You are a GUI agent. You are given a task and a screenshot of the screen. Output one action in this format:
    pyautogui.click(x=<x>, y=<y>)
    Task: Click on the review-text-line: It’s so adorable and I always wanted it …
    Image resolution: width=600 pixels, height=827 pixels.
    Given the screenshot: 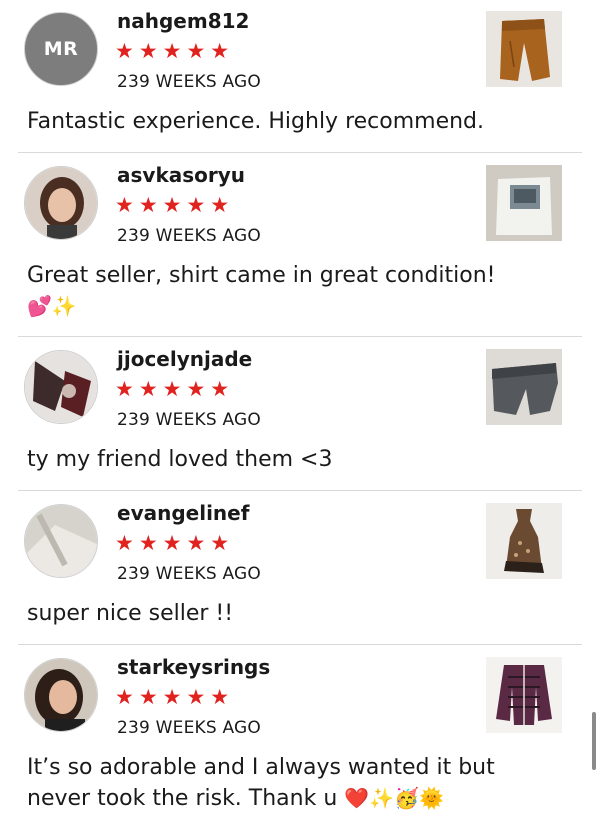 What is the action you would take?
    pyautogui.click(x=261, y=767)
    